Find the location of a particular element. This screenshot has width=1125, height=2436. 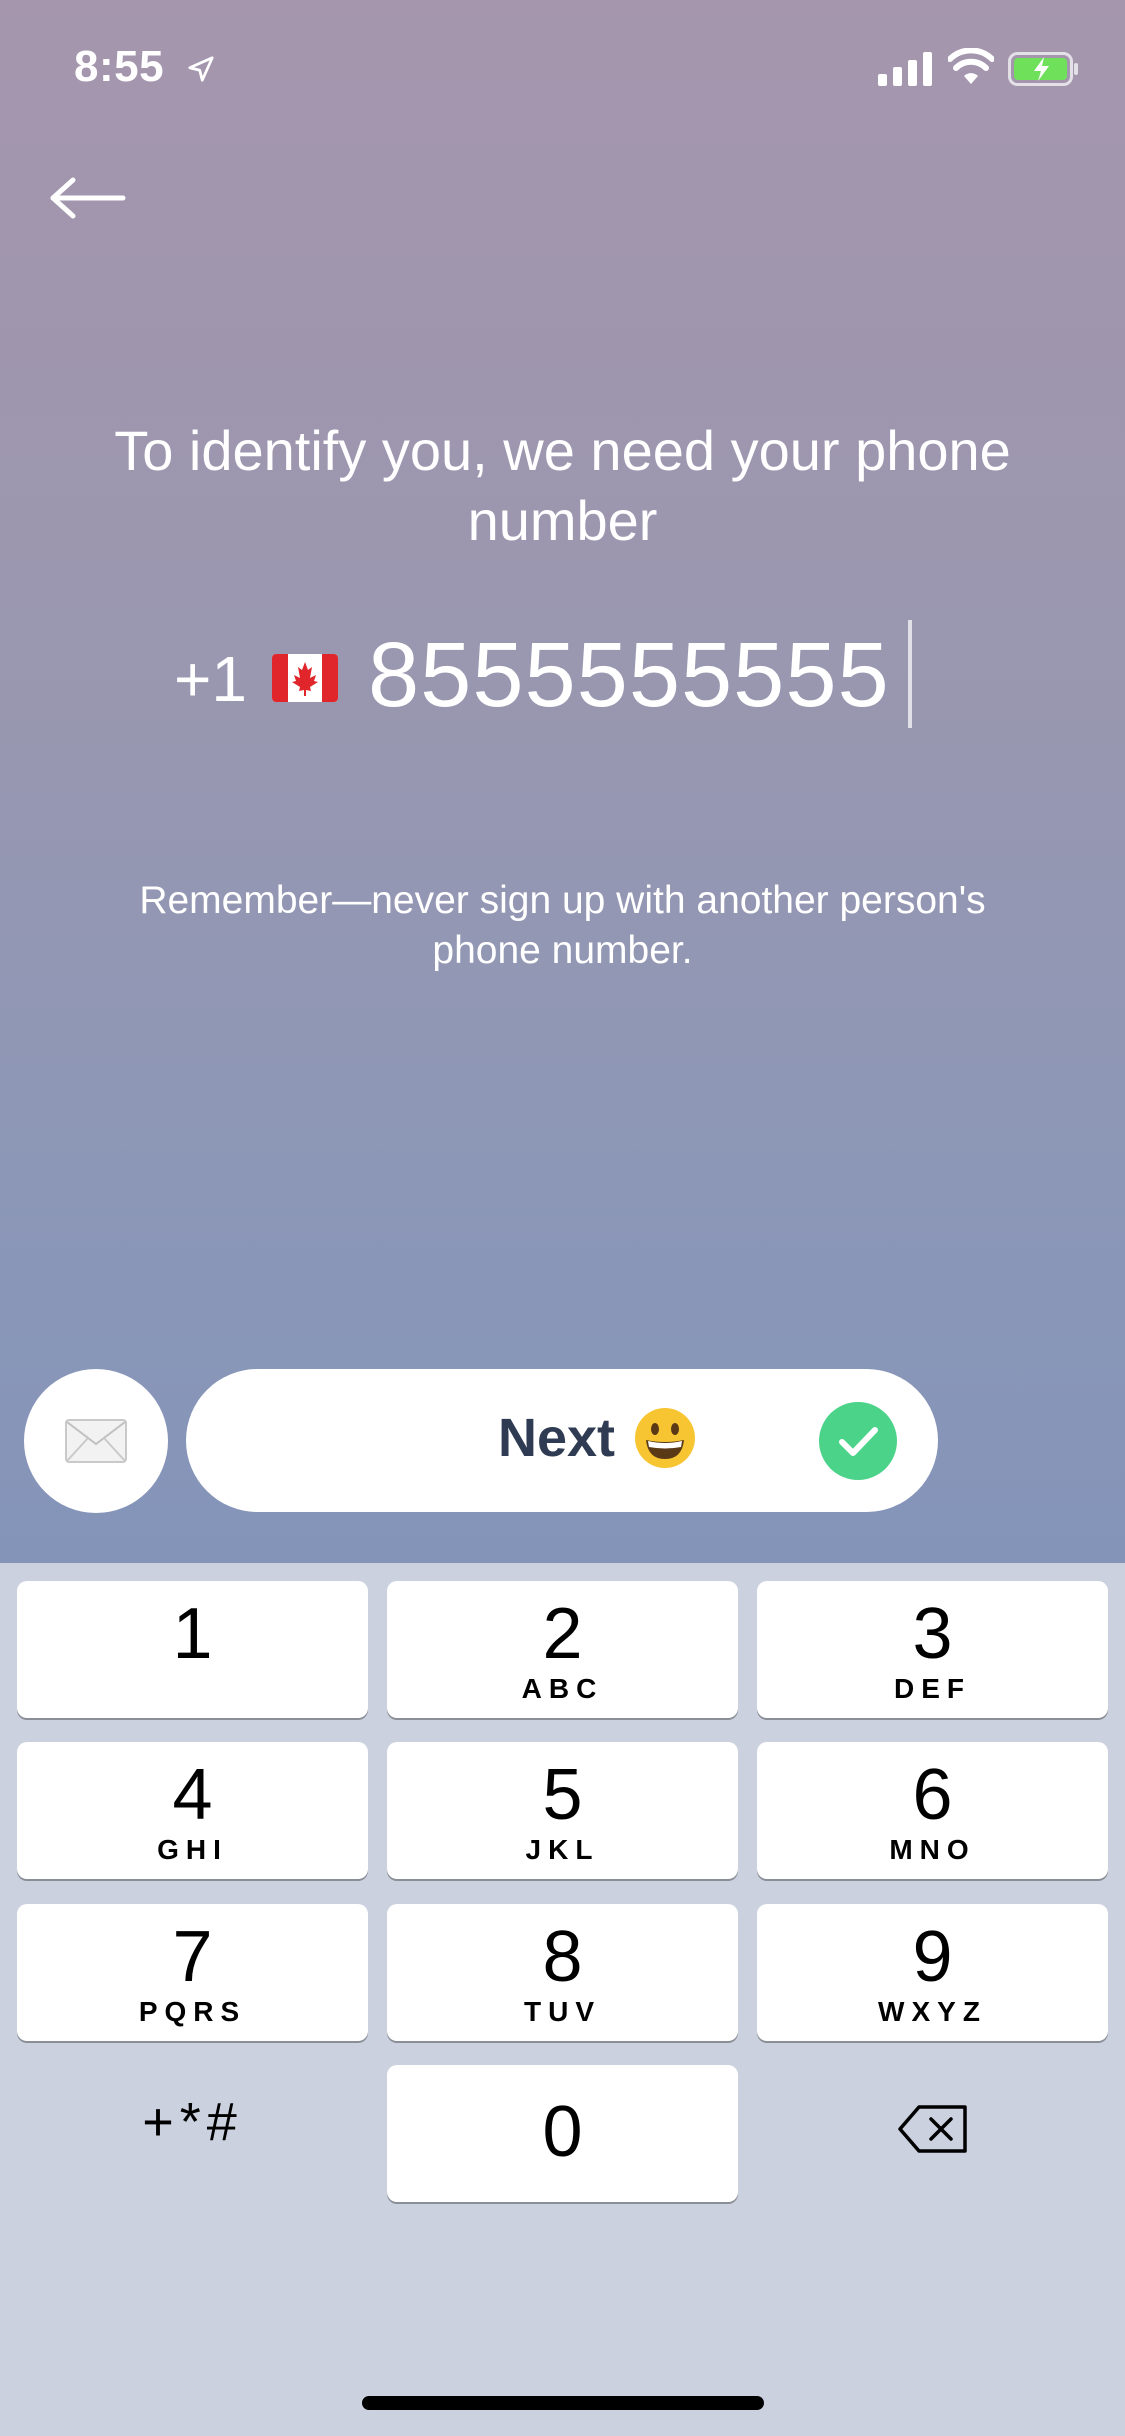

key-9: 9 WXYZ is located at coordinates (932, 1972).